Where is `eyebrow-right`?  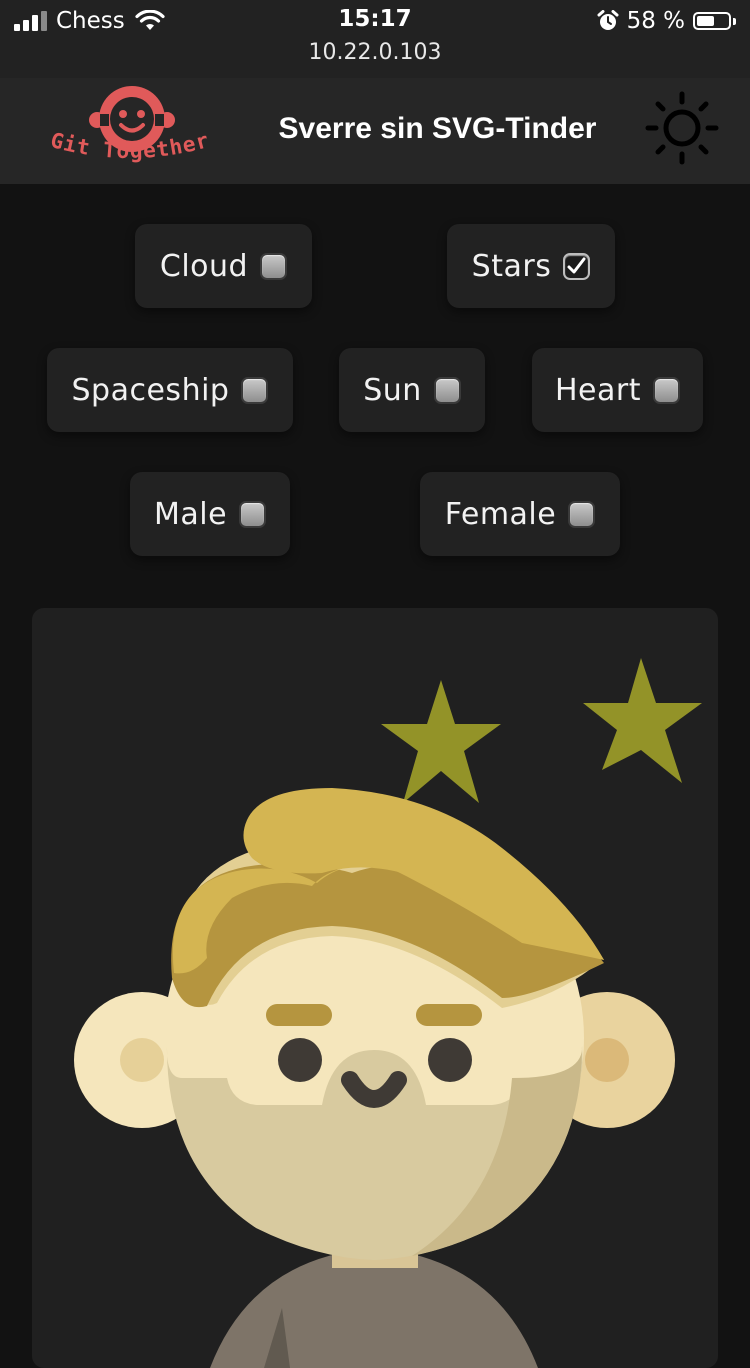 eyebrow-right is located at coordinates (449, 1015).